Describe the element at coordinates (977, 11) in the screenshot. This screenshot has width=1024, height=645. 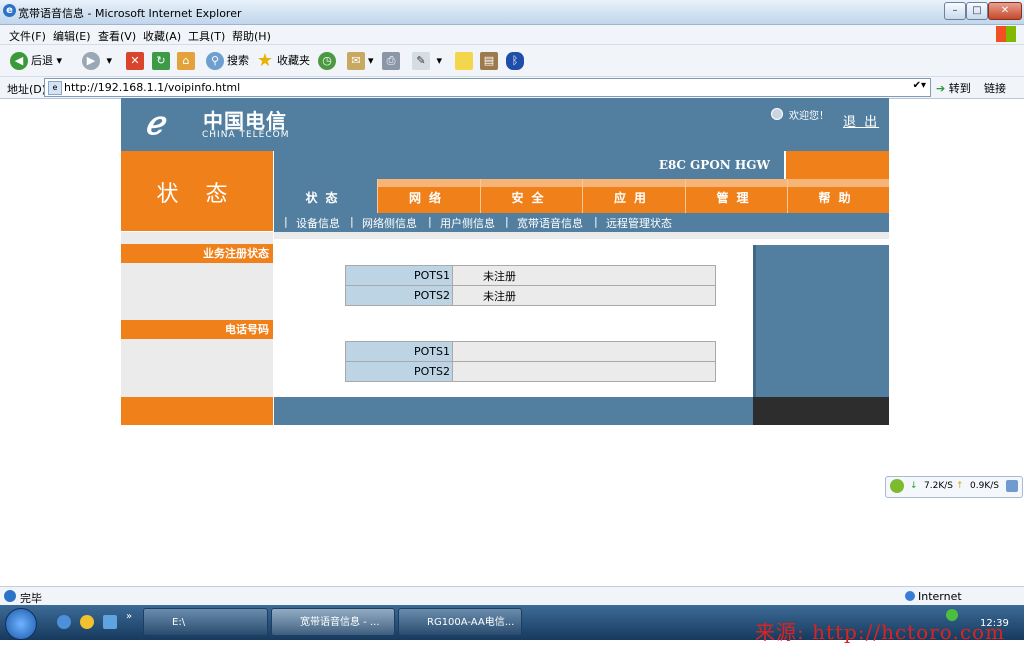
I see `maximize-button: □` at that location.